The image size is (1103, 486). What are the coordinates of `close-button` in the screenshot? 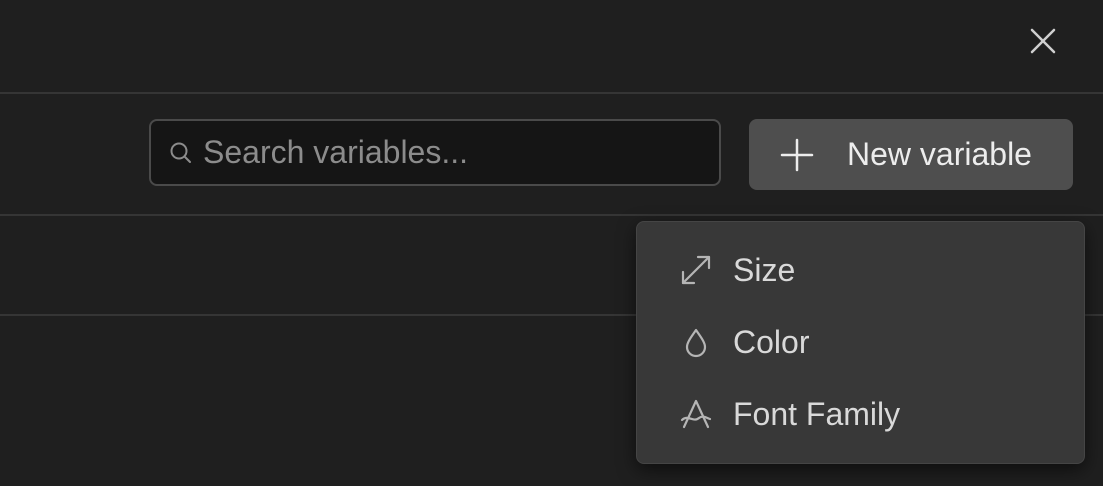 It's located at (1043, 41).